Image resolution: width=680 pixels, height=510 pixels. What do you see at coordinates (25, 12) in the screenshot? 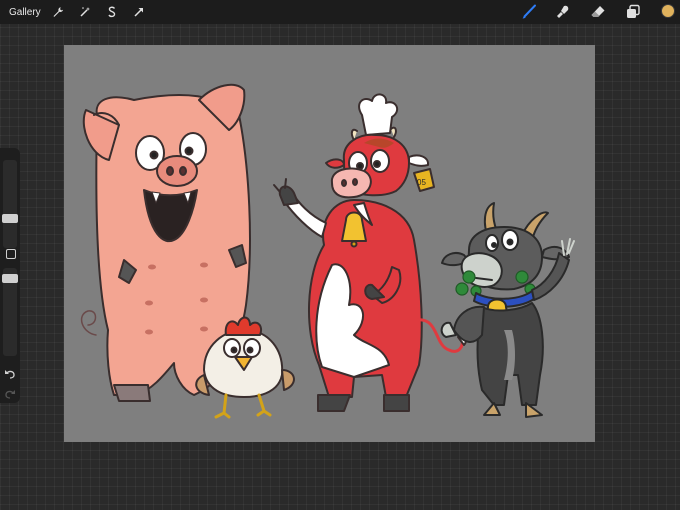
I see `gallery-button: Gallery` at bounding box center [25, 12].